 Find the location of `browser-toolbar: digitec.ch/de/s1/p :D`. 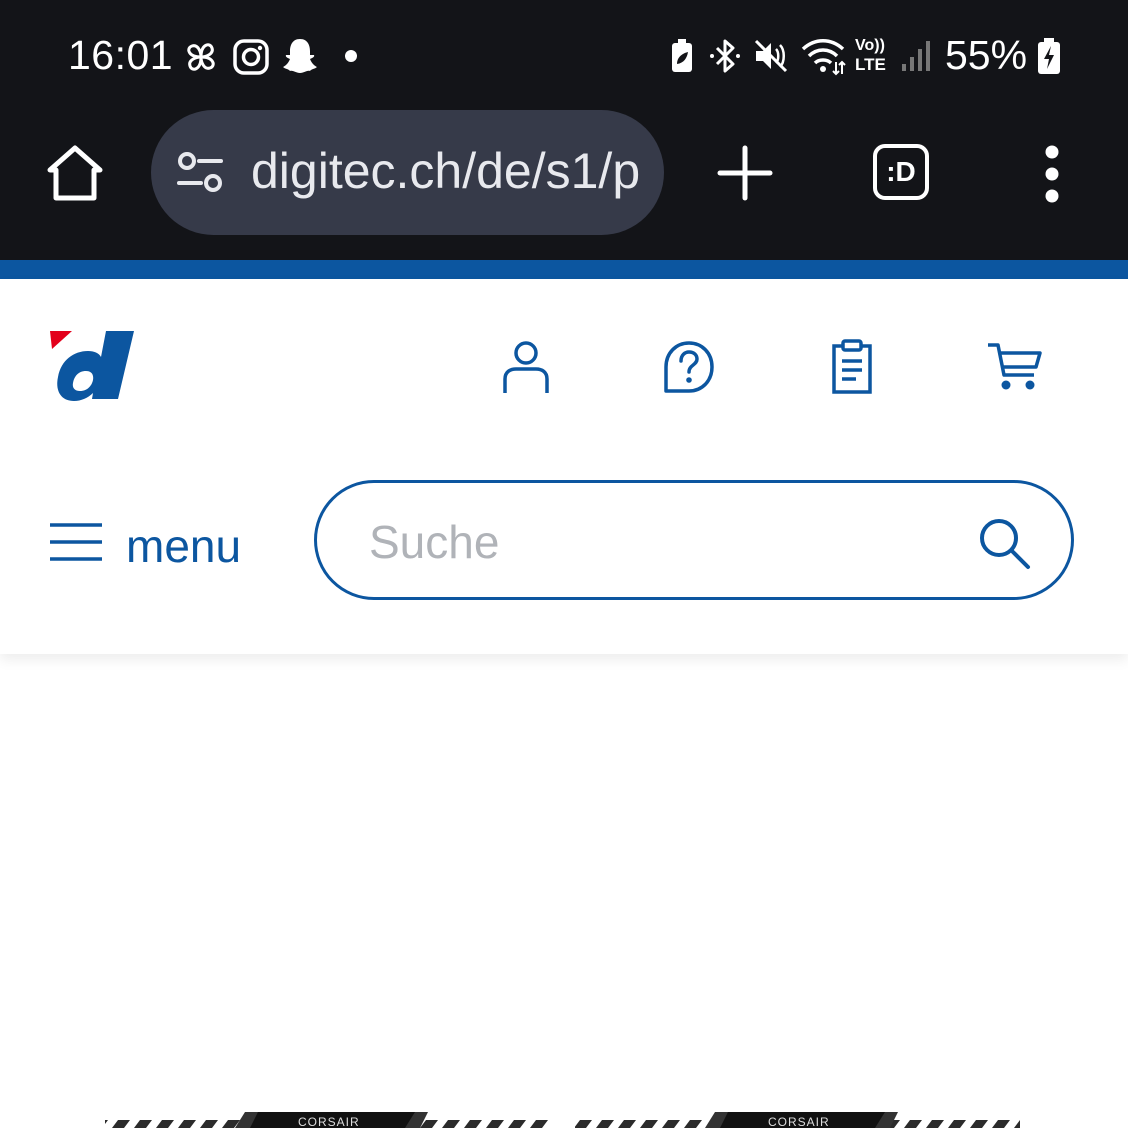

browser-toolbar: digitec.ch/de/s1/p :D is located at coordinates (564, 185).